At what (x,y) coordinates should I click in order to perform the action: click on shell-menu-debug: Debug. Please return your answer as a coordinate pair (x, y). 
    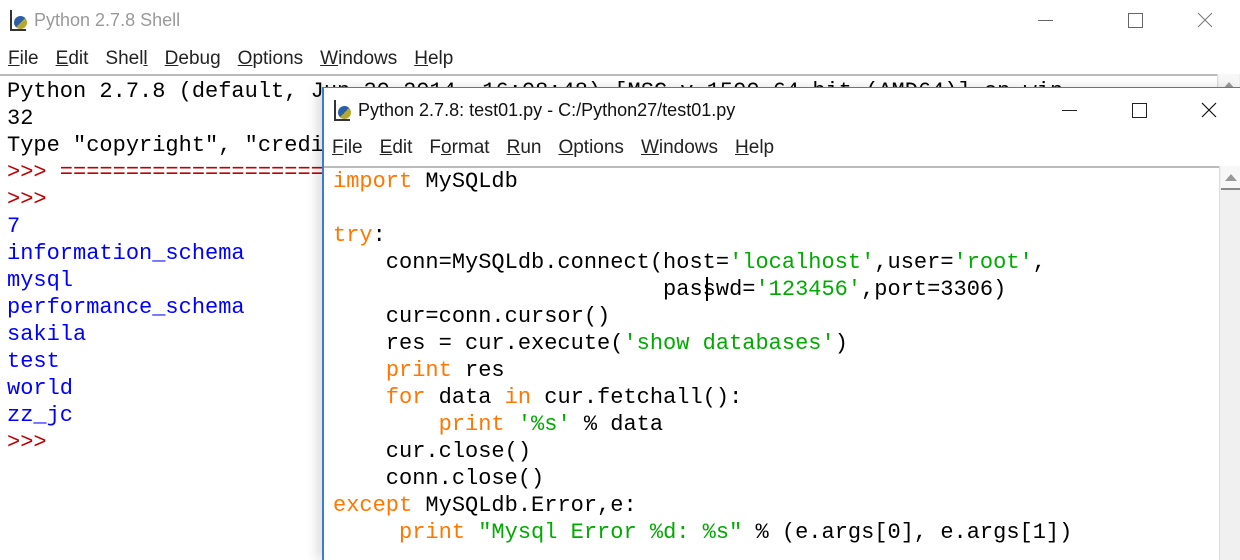
    Looking at the image, I should click on (193, 59).